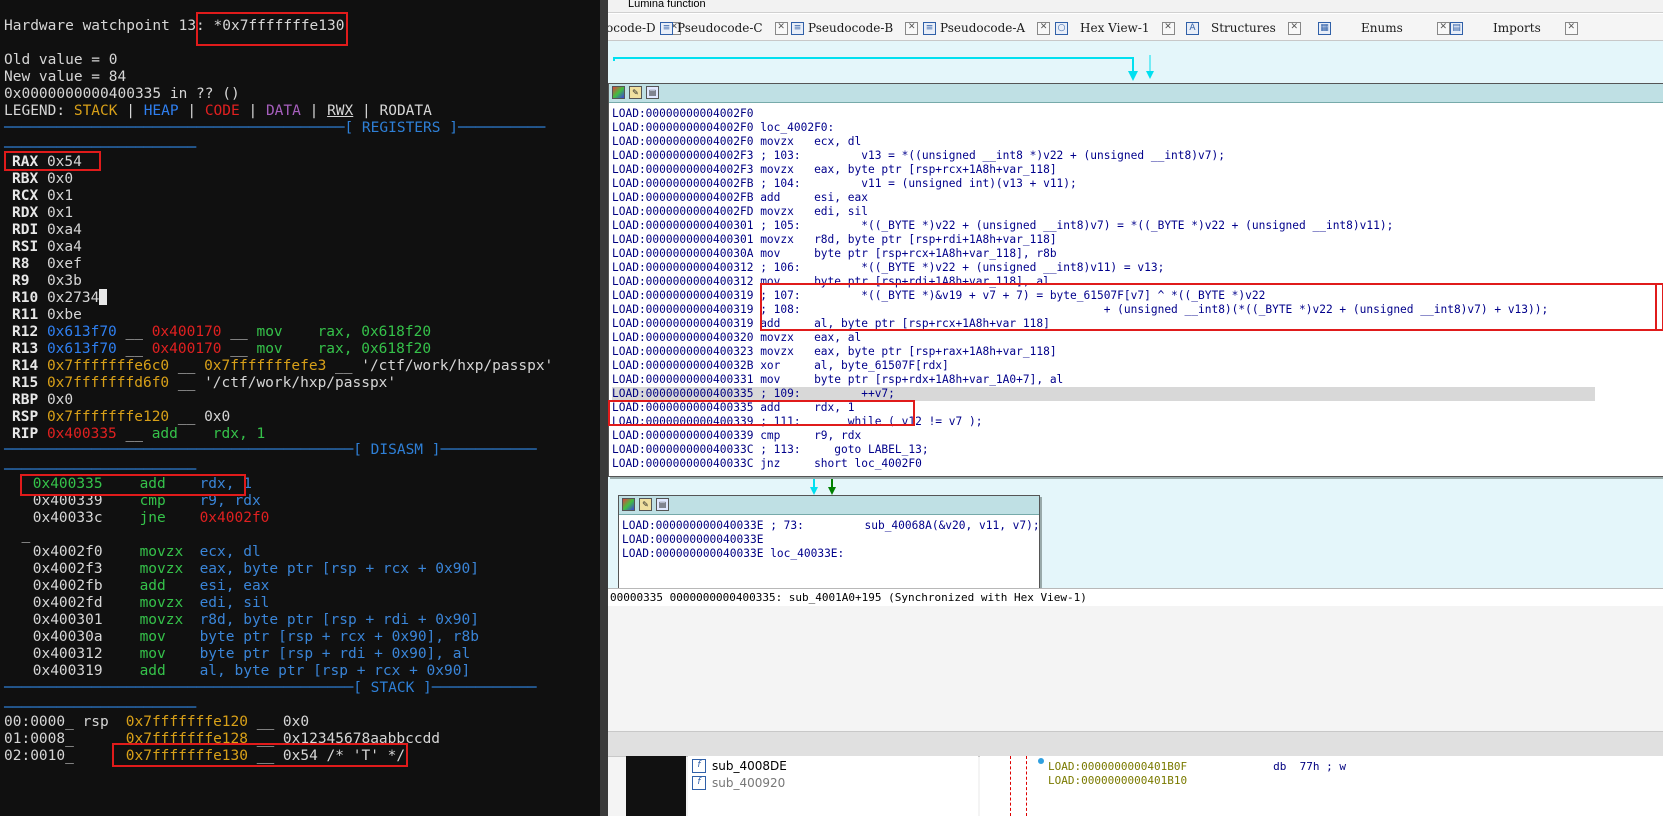 This screenshot has width=1663, height=816. Describe the element at coordinates (265, 366) in the screenshot. I see `register-deref: 0x7fffffffefe3` at that location.